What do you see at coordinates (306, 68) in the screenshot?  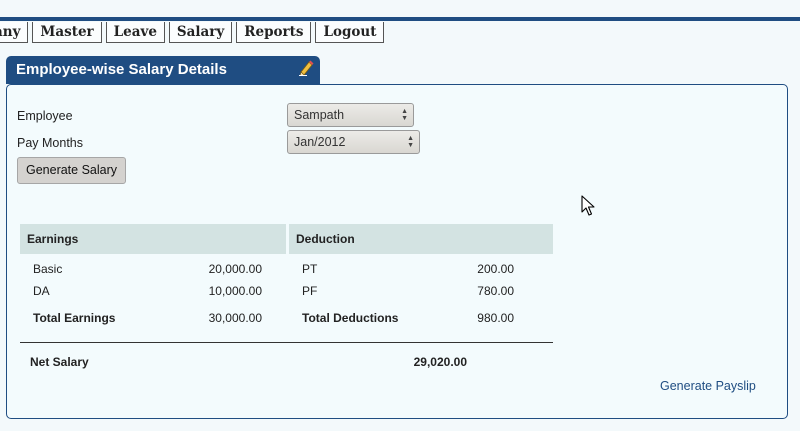 I see `pencil-edit-icon` at bounding box center [306, 68].